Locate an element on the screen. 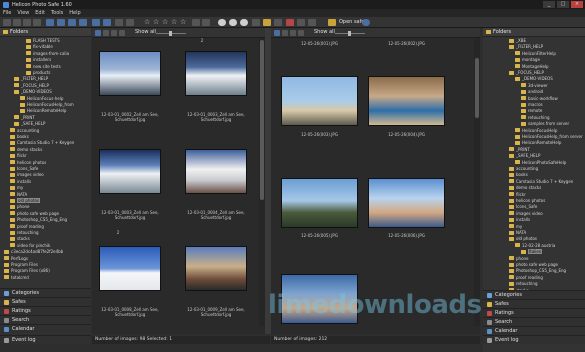  folder-tree-item: NATA is located at coordinates (517, 232).